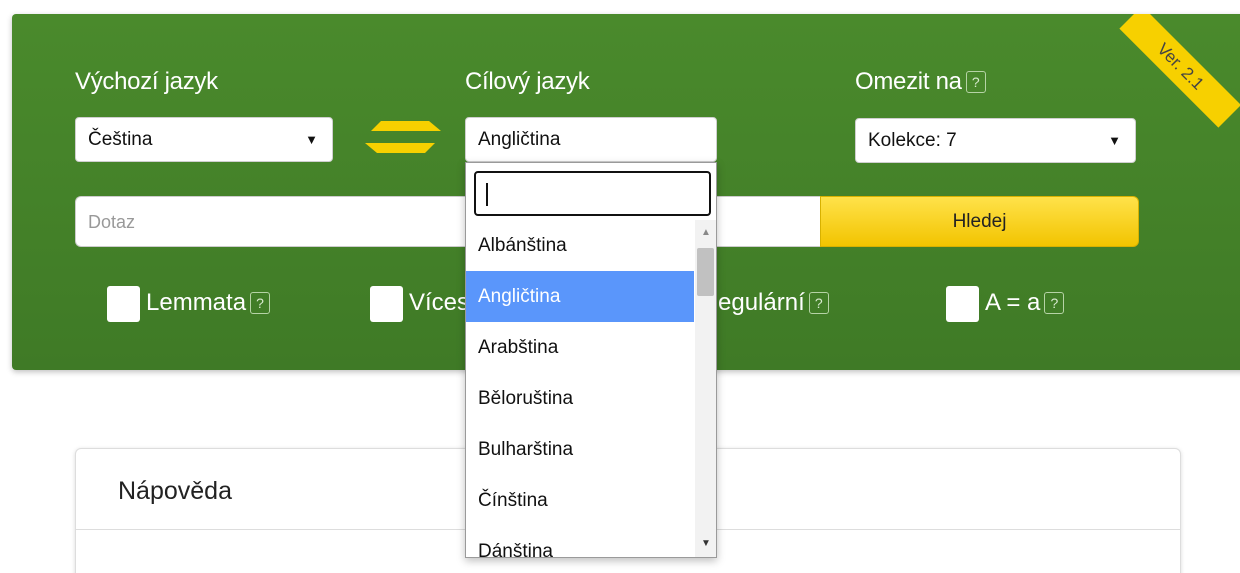 The width and height of the screenshot is (1240, 573). Describe the element at coordinates (580, 500) in the screenshot. I see `language-option: Čínština` at that location.